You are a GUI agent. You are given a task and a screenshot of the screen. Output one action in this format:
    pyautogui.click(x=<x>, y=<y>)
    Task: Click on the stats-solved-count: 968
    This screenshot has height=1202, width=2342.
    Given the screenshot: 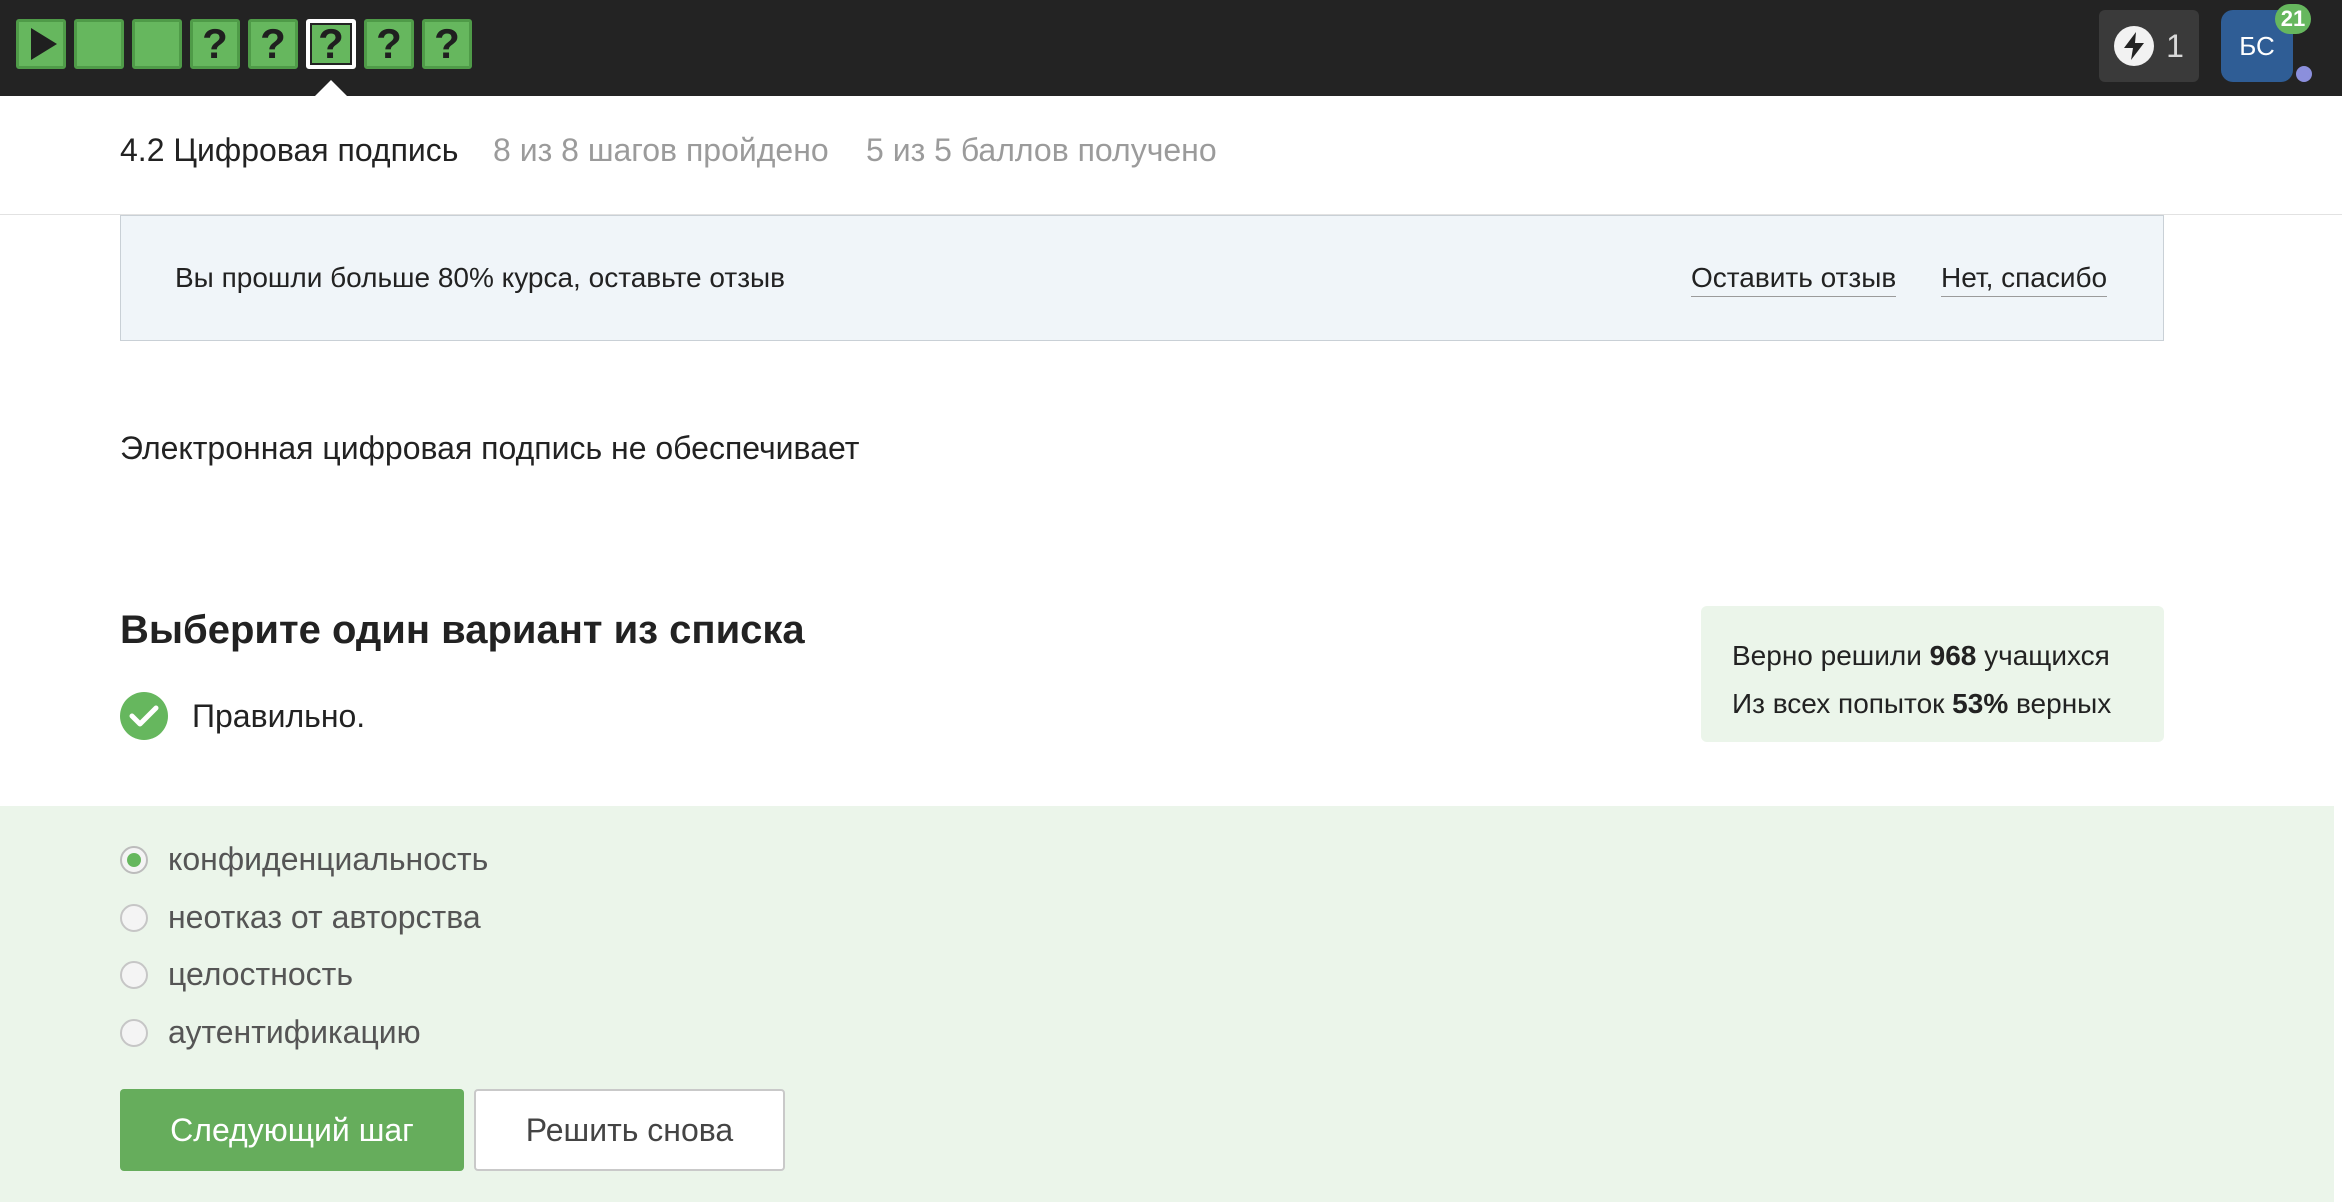 What is the action you would take?
    pyautogui.click(x=1953, y=655)
    